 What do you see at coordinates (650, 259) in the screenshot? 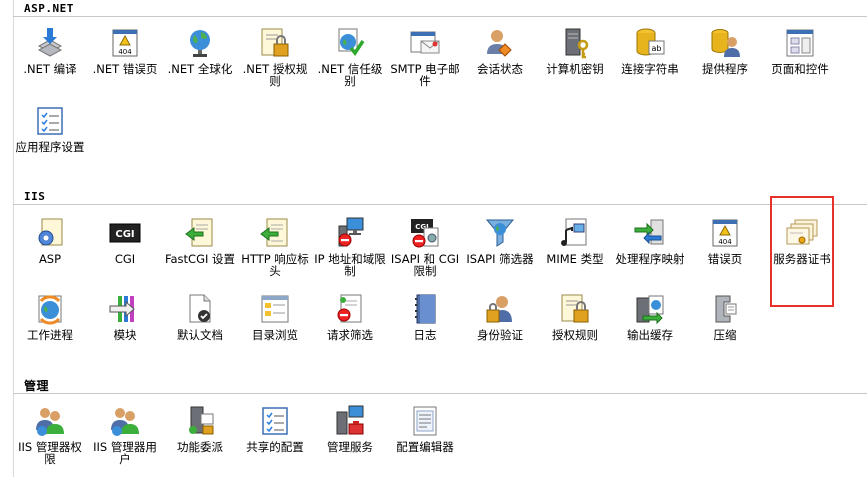
I see `feature-label: 处理程序映射` at bounding box center [650, 259].